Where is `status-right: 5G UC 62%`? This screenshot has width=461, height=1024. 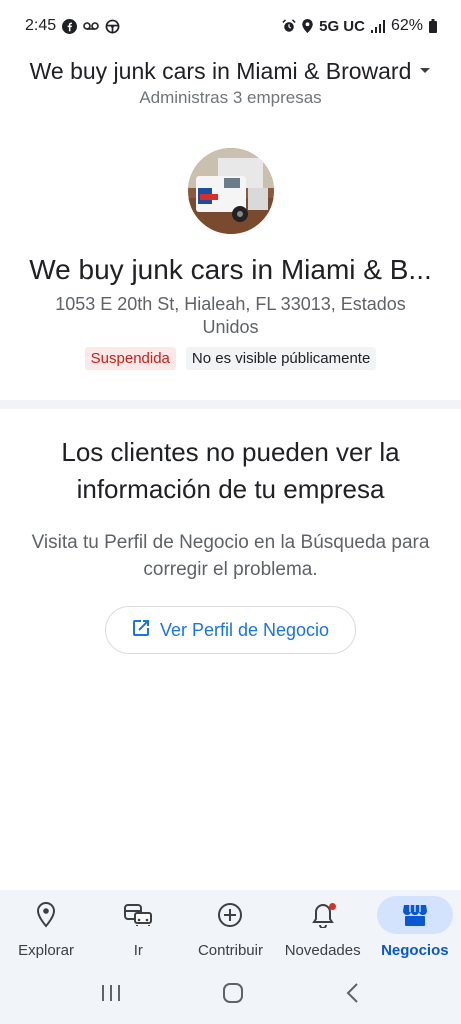 status-right: 5G UC 62% is located at coordinates (359, 26).